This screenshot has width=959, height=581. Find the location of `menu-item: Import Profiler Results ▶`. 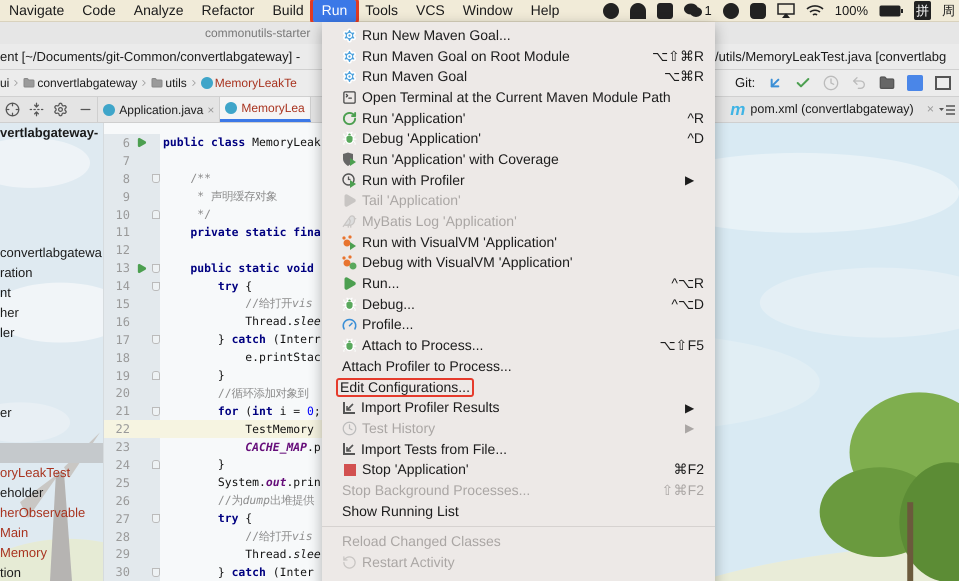

menu-item: Import Profiler Results ▶ is located at coordinates (518, 407).